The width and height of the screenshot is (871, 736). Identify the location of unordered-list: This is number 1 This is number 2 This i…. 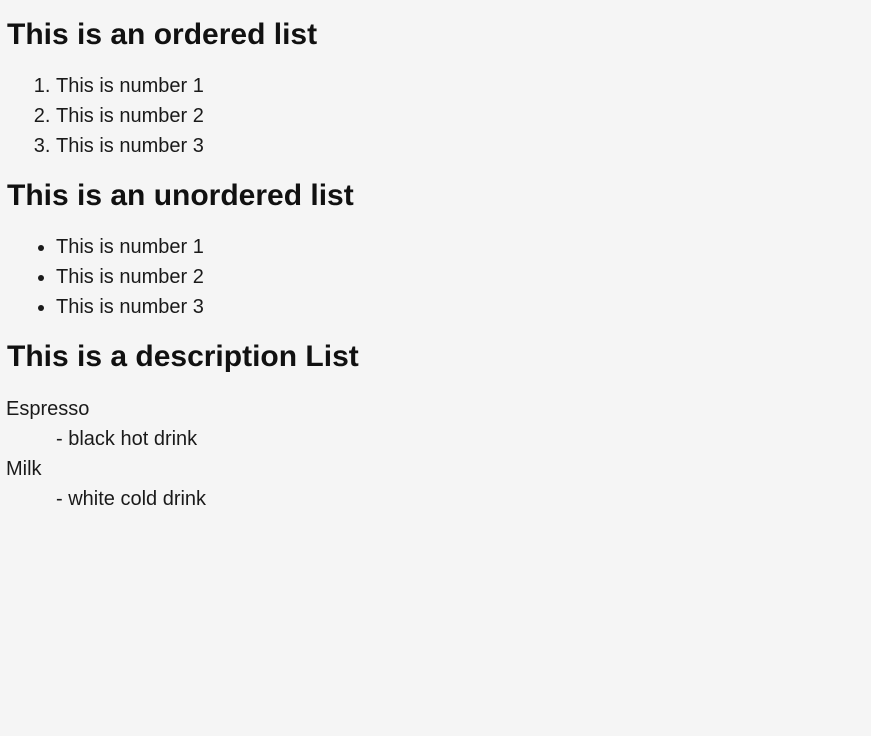
(439, 277).